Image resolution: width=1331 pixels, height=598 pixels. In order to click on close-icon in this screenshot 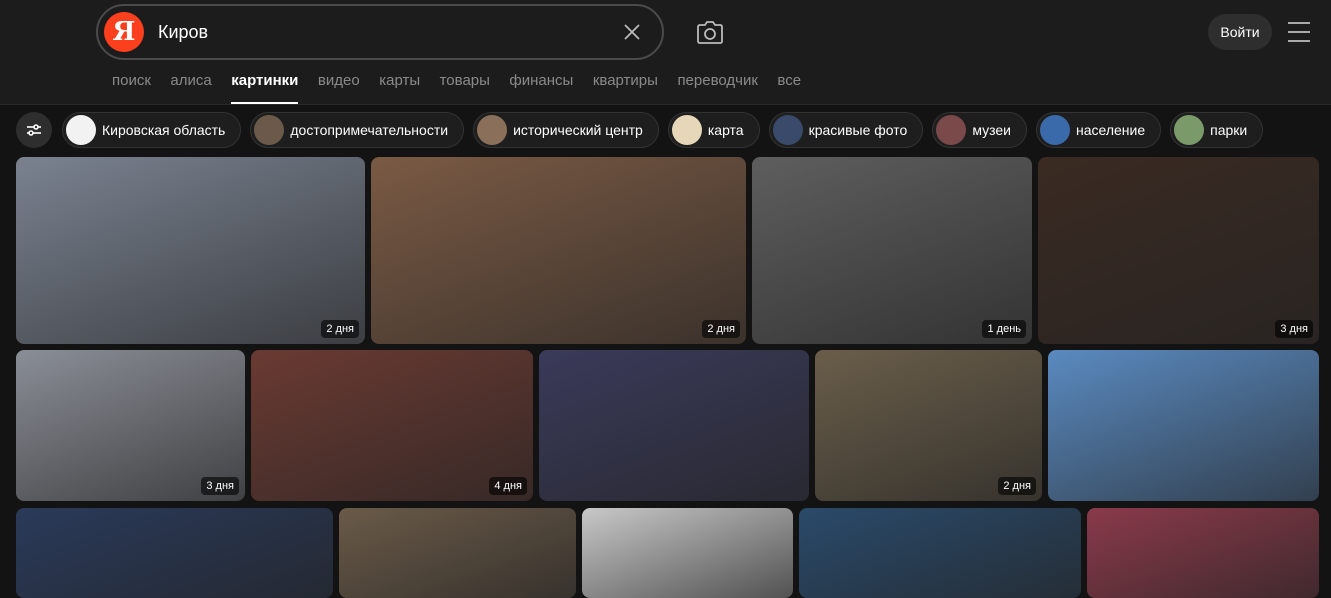, I will do `click(632, 32)`.